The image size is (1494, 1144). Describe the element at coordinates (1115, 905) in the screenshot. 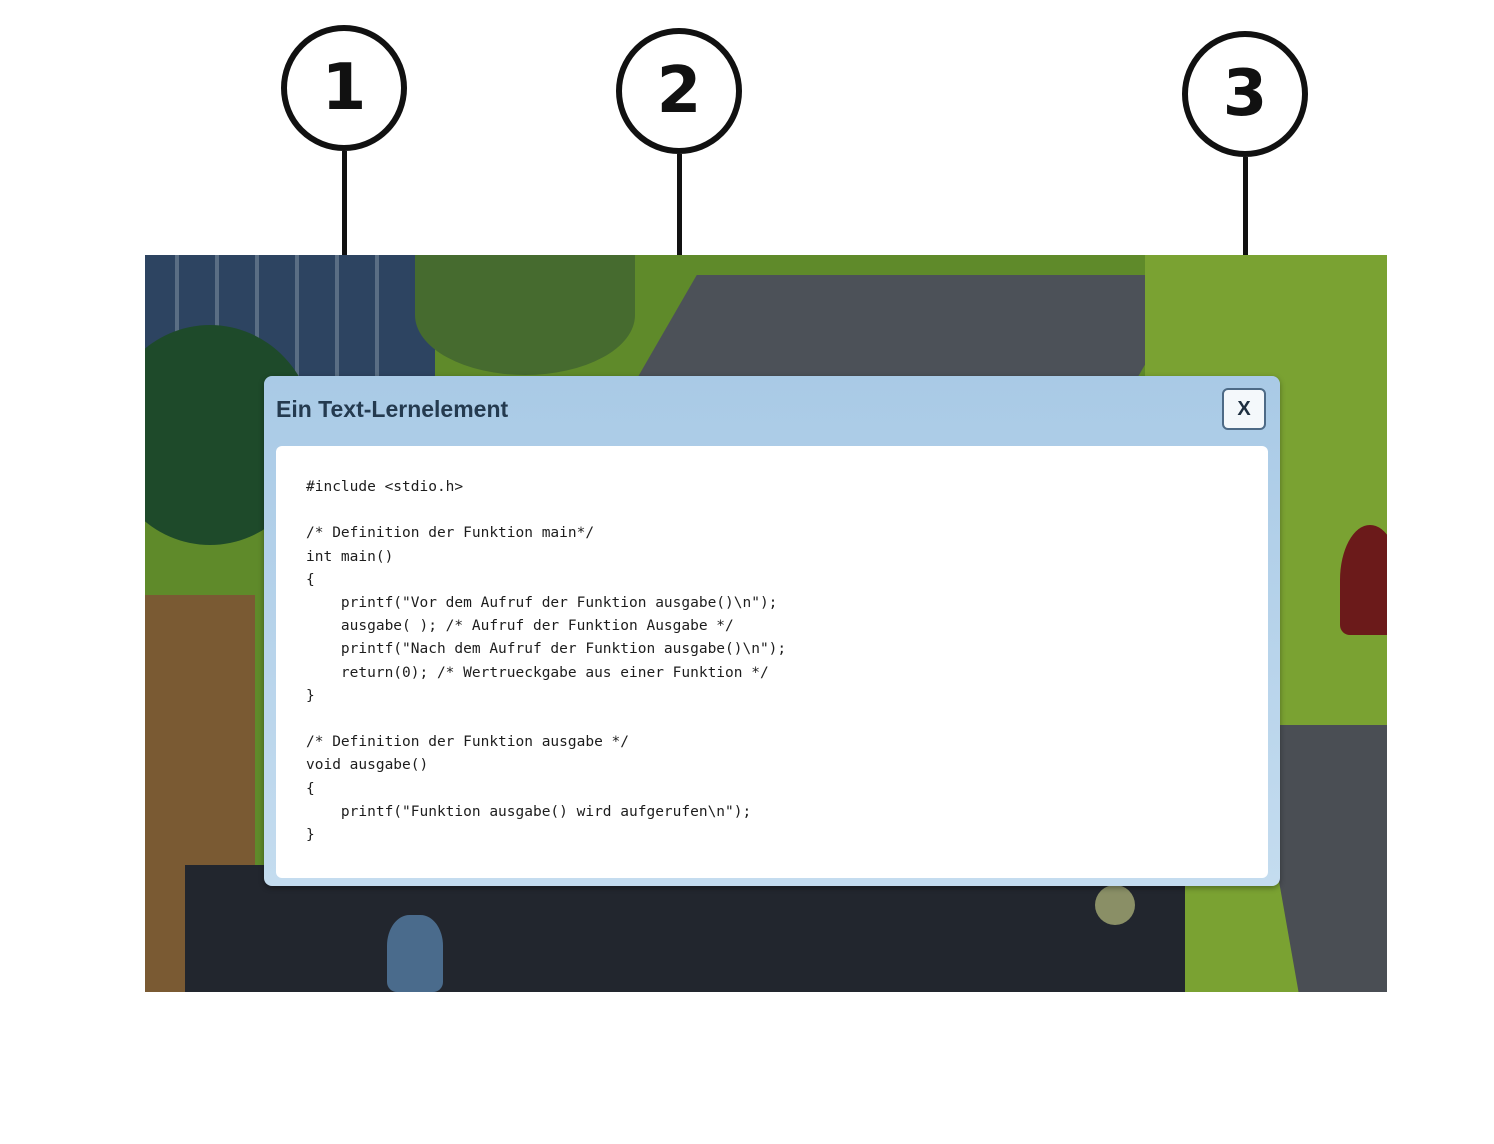

I see `scene-item-small` at that location.